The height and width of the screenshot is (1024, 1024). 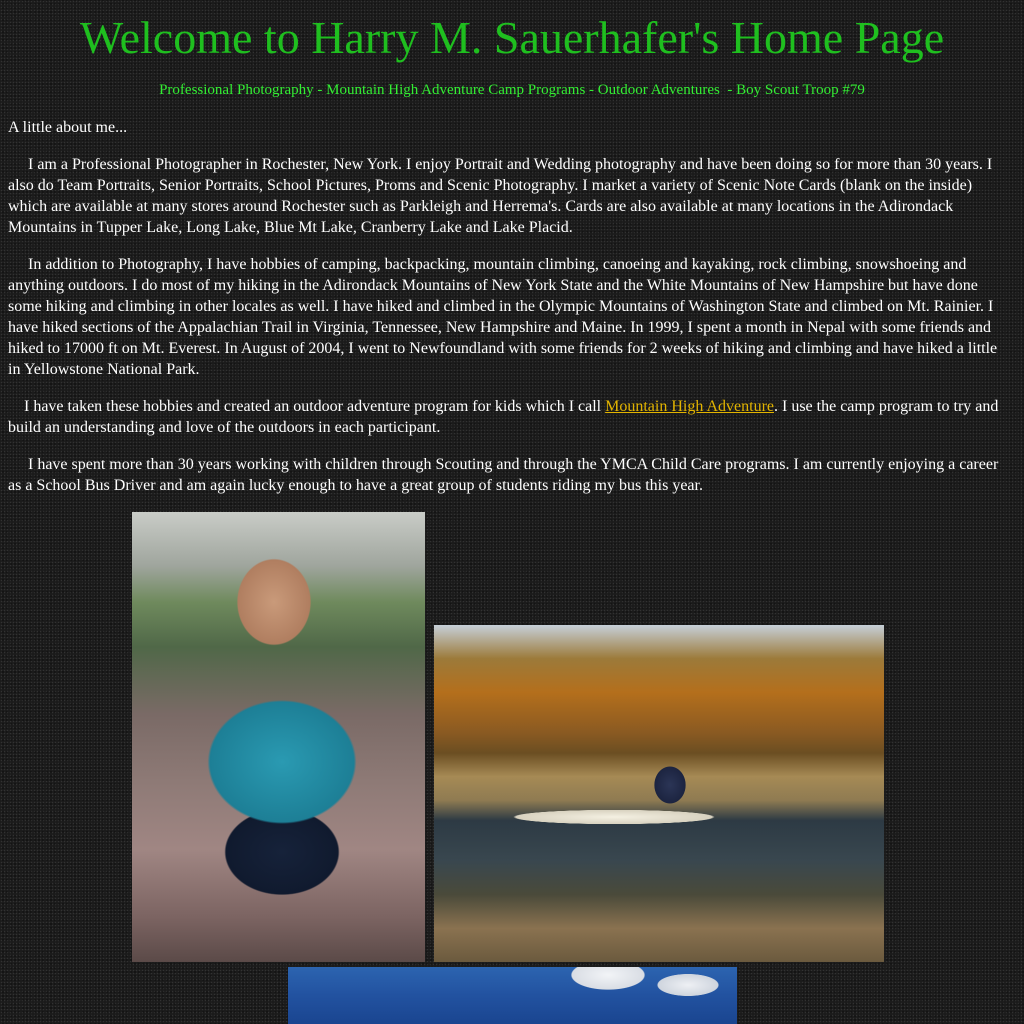 What do you see at coordinates (236, 90) in the screenshot?
I see `nav-link-professional-photography: Professional Photography` at bounding box center [236, 90].